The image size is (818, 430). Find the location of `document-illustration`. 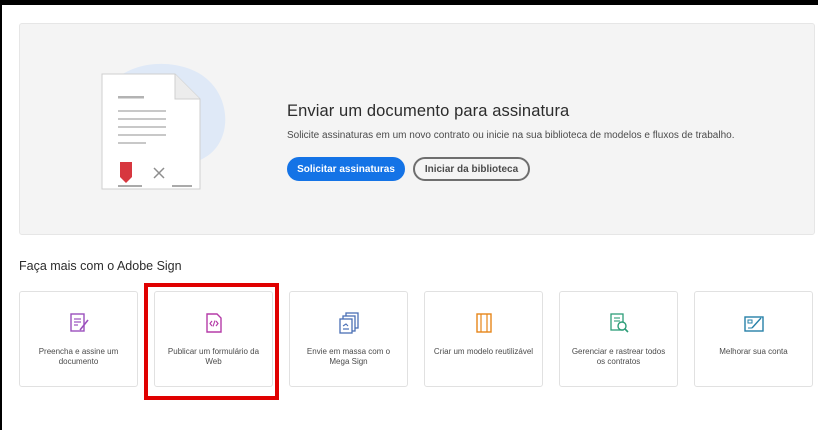

document-illustration is located at coordinates (163, 126).